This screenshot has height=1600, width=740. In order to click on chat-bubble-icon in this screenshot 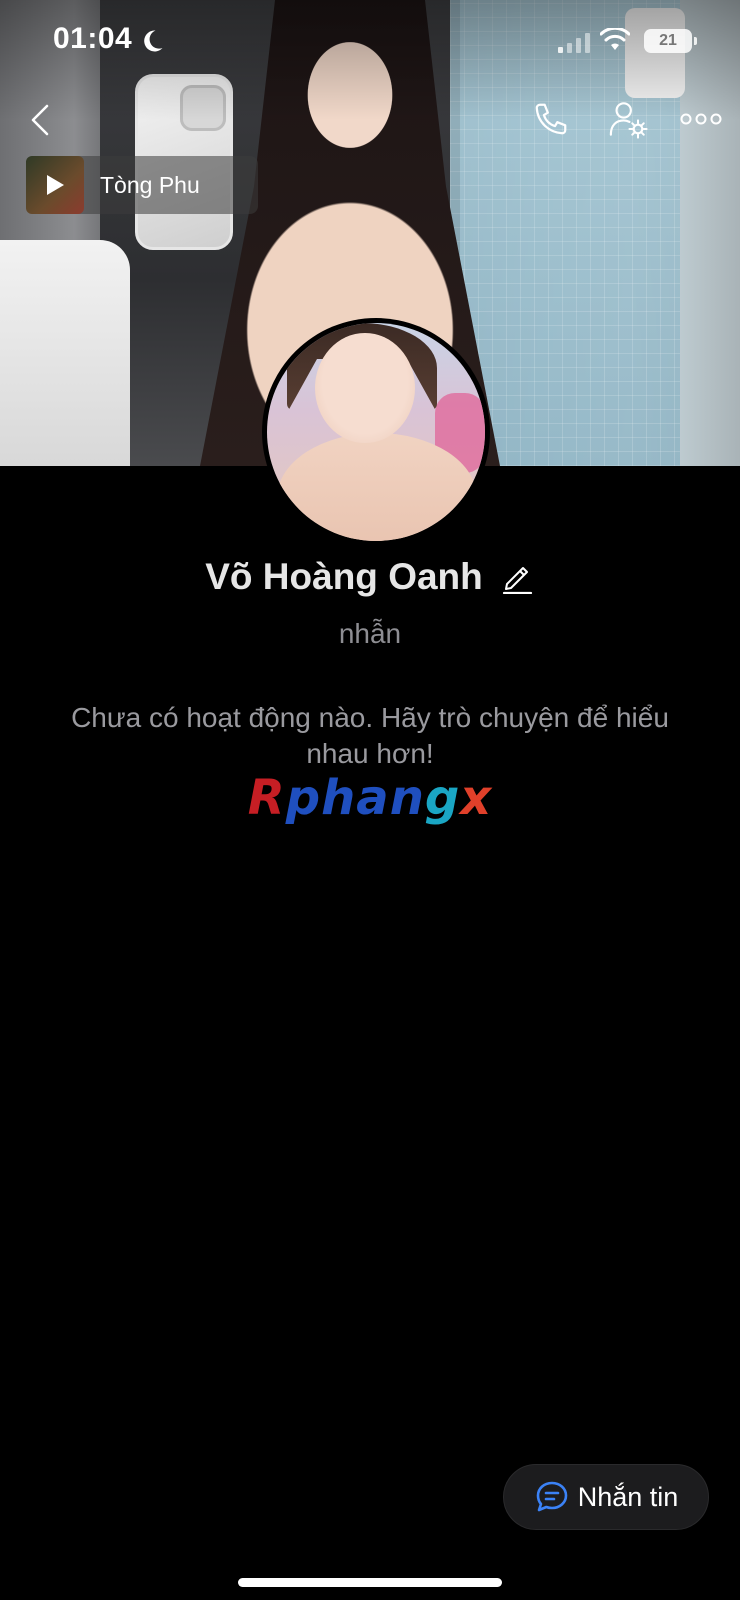, I will do `click(552, 1496)`.